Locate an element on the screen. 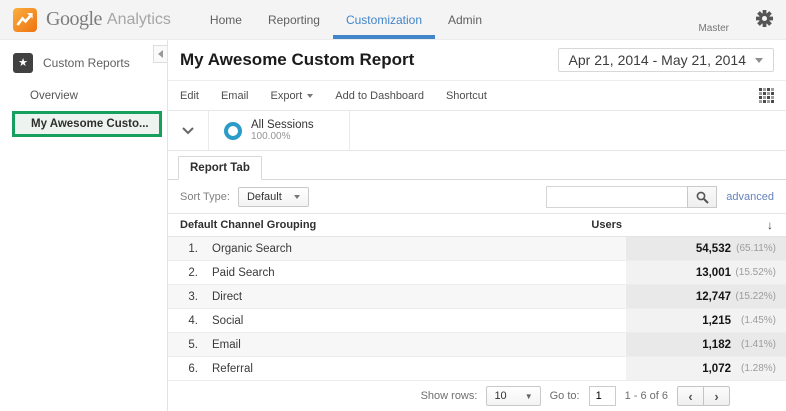 This screenshot has height=411, width=786. custom-reports-label: Custom Reports is located at coordinates (86, 63).